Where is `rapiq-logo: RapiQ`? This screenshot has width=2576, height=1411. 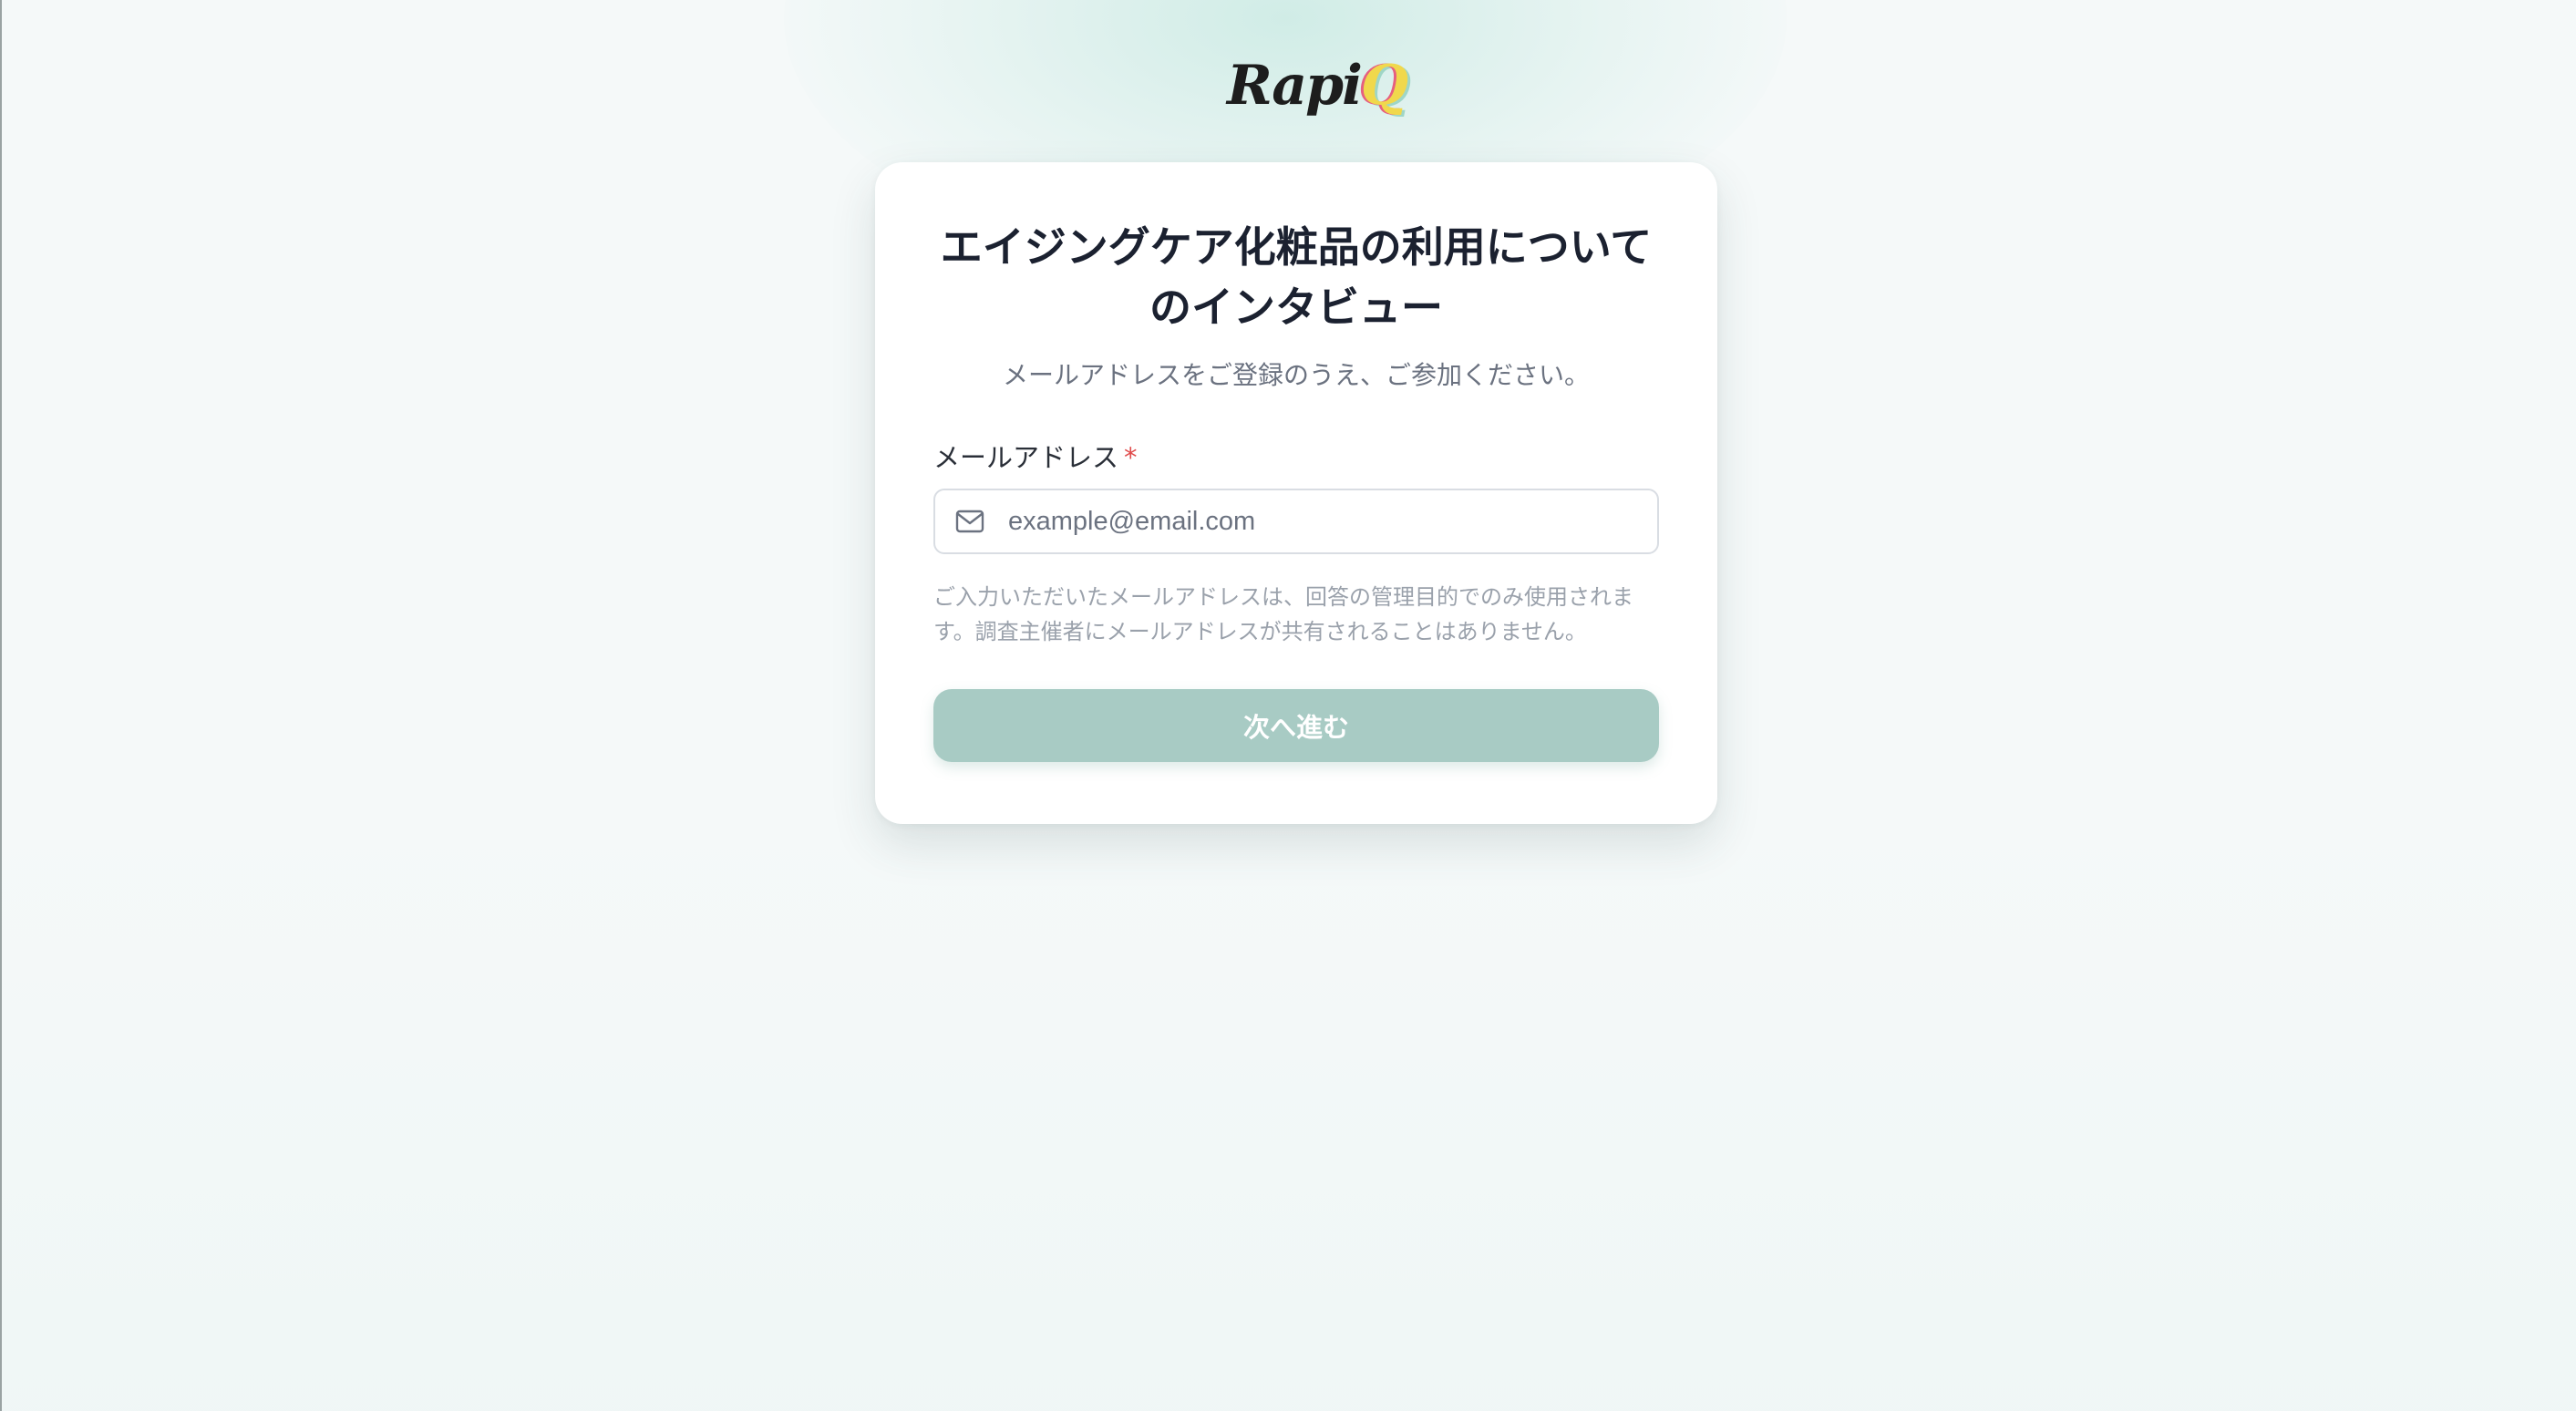 rapiq-logo: RapiQ is located at coordinates (1317, 85).